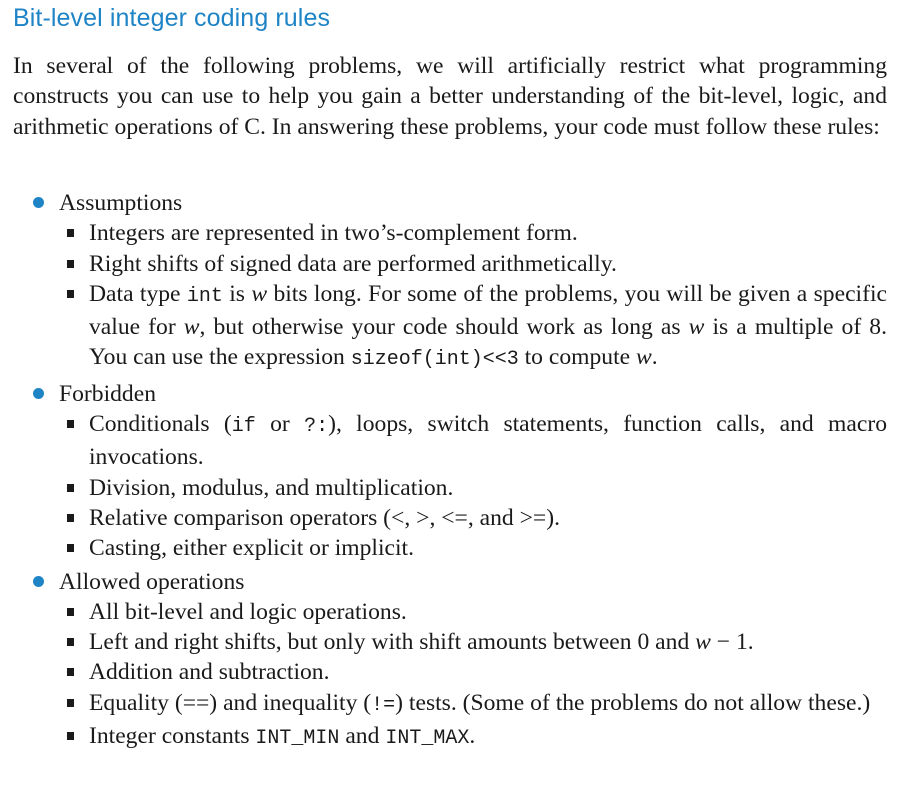  I want to click on rule-text: or, so click(280, 424).